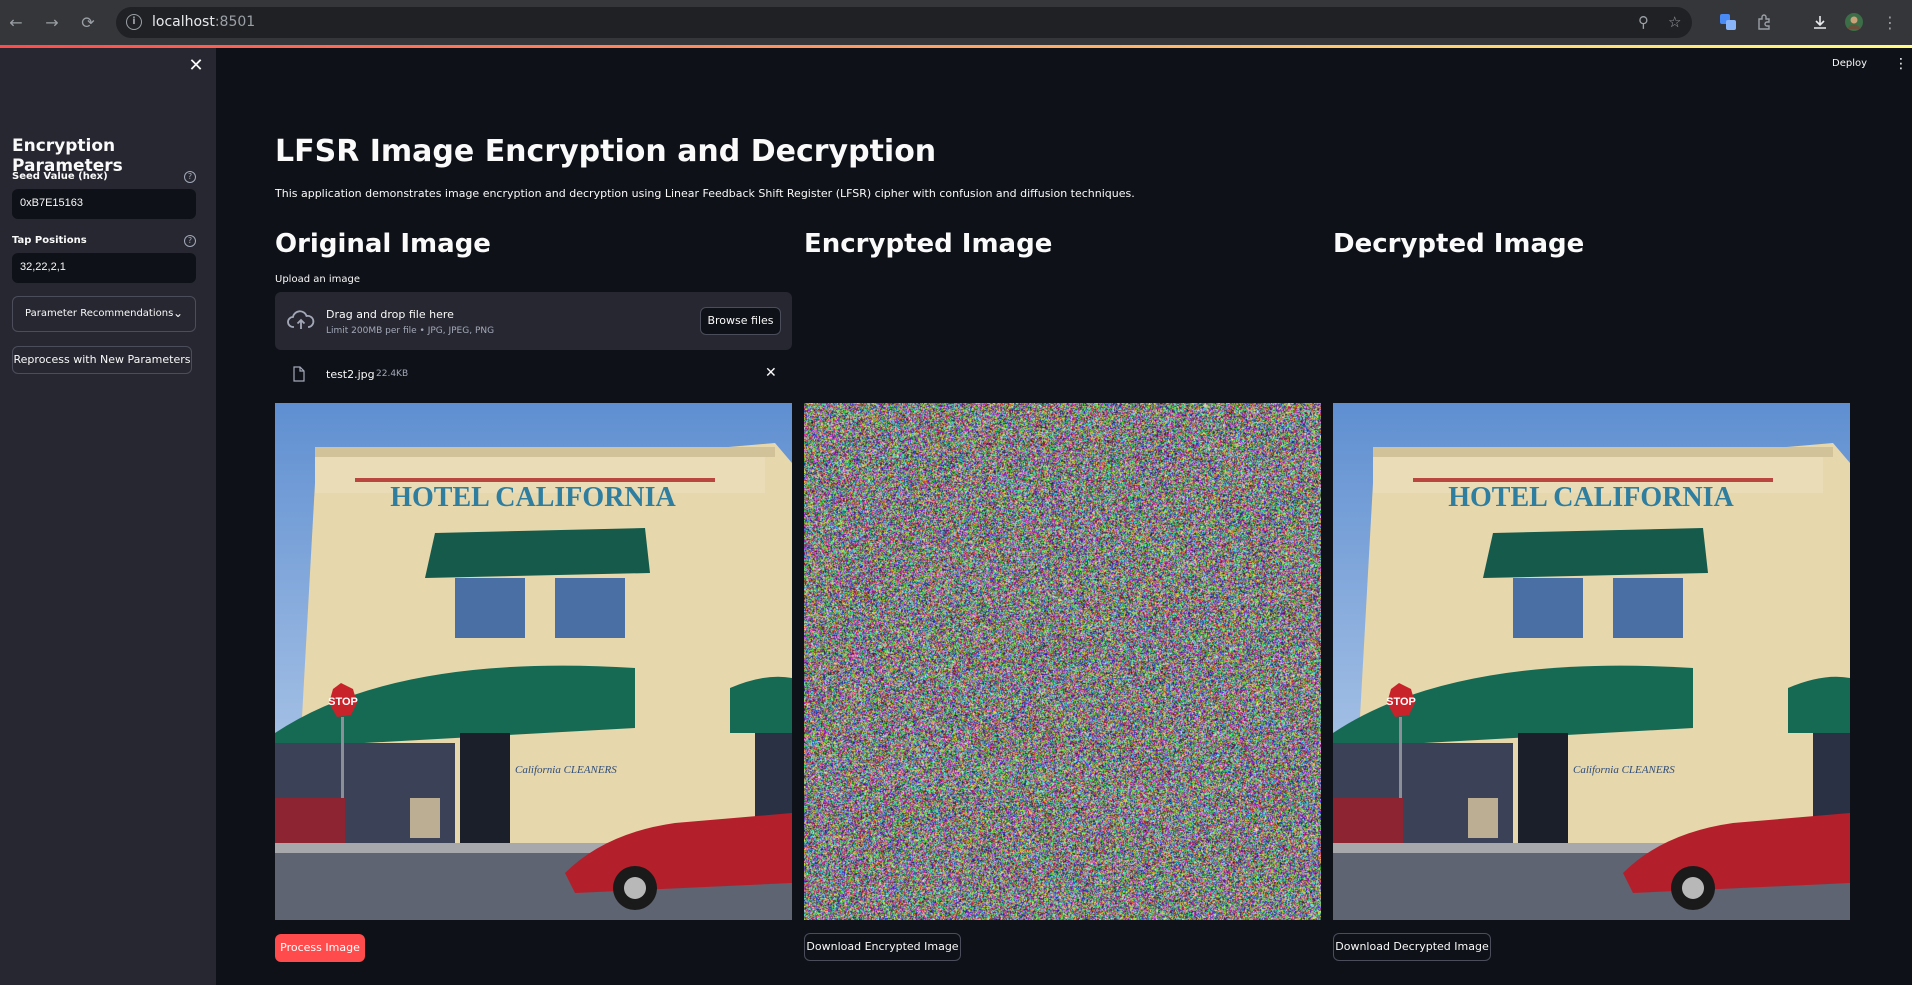  What do you see at coordinates (1854, 22) in the screenshot?
I see `profile-avatar-icon` at bounding box center [1854, 22].